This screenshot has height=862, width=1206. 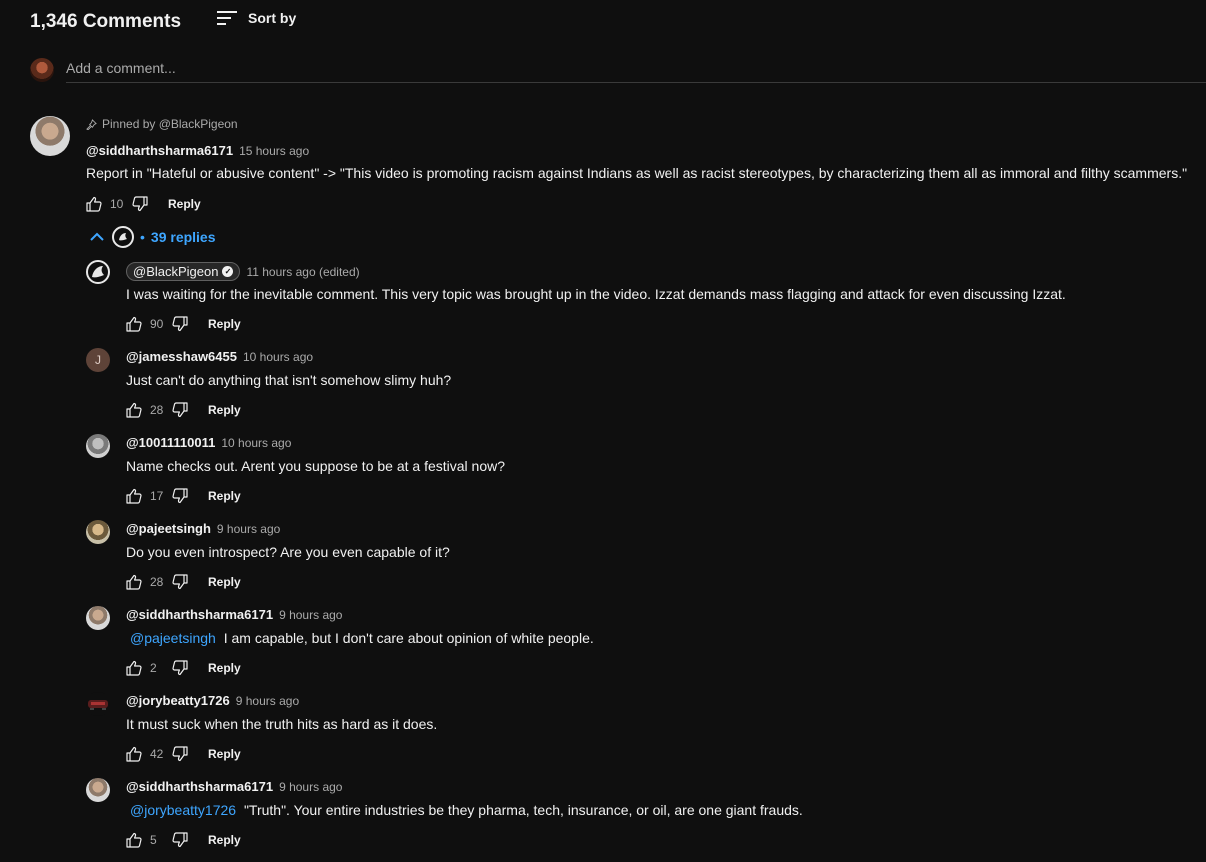 What do you see at coordinates (152, 237) in the screenshot?
I see `replies-toggle: • 39 replies` at bounding box center [152, 237].